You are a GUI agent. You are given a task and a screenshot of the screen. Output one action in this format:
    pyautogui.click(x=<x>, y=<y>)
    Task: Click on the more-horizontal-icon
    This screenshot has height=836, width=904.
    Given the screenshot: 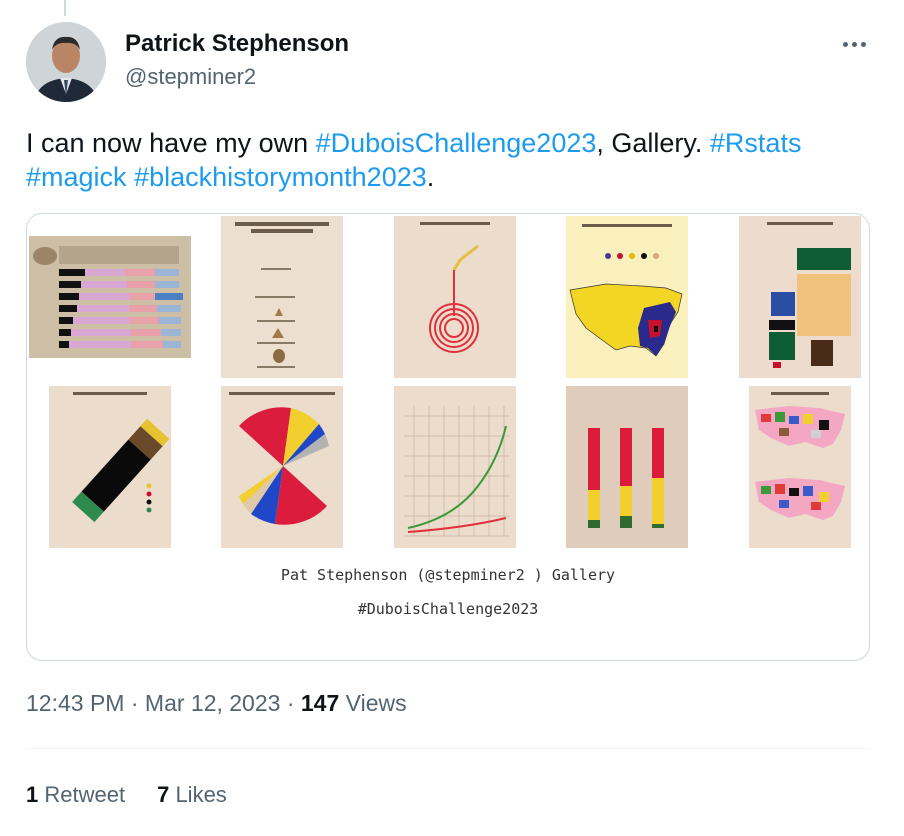 What is the action you would take?
    pyautogui.click(x=845, y=44)
    